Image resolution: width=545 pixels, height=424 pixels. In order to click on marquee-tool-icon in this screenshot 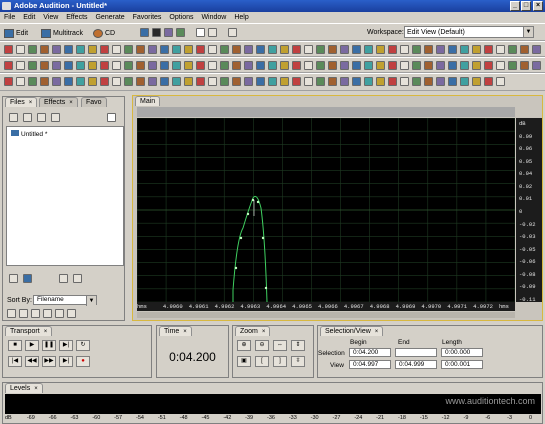, I will do `click(212, 32)`.